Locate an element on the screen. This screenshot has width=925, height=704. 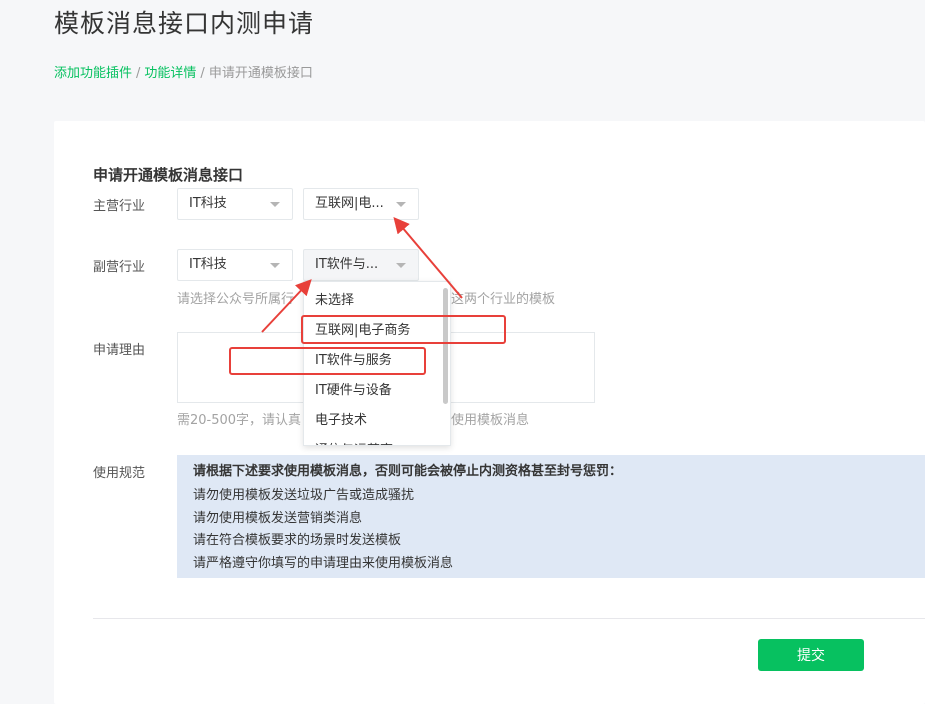
sub-industry-hint-right: 这两个行业的模板 is located at coordinates (503, 299).